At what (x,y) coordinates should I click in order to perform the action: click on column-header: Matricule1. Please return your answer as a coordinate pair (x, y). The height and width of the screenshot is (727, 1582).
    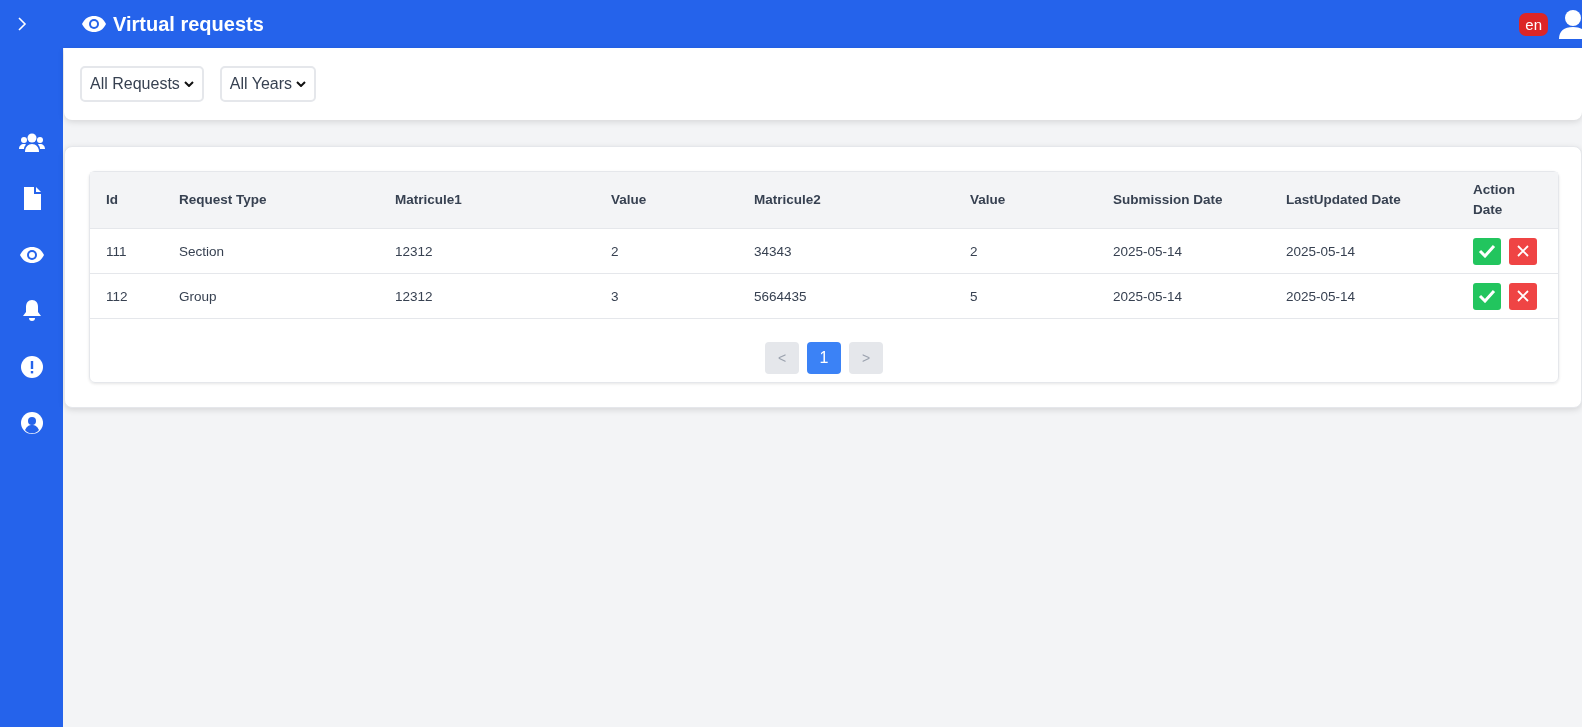
    Looking at the image, I should click on (429, 200).